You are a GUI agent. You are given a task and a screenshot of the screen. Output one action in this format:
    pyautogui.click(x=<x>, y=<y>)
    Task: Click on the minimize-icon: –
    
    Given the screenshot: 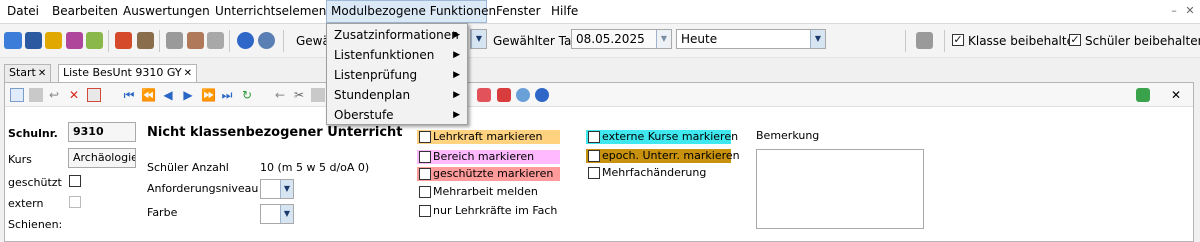 What is the action you would take?
    pyautogui.click(x=1174, y=11)
    